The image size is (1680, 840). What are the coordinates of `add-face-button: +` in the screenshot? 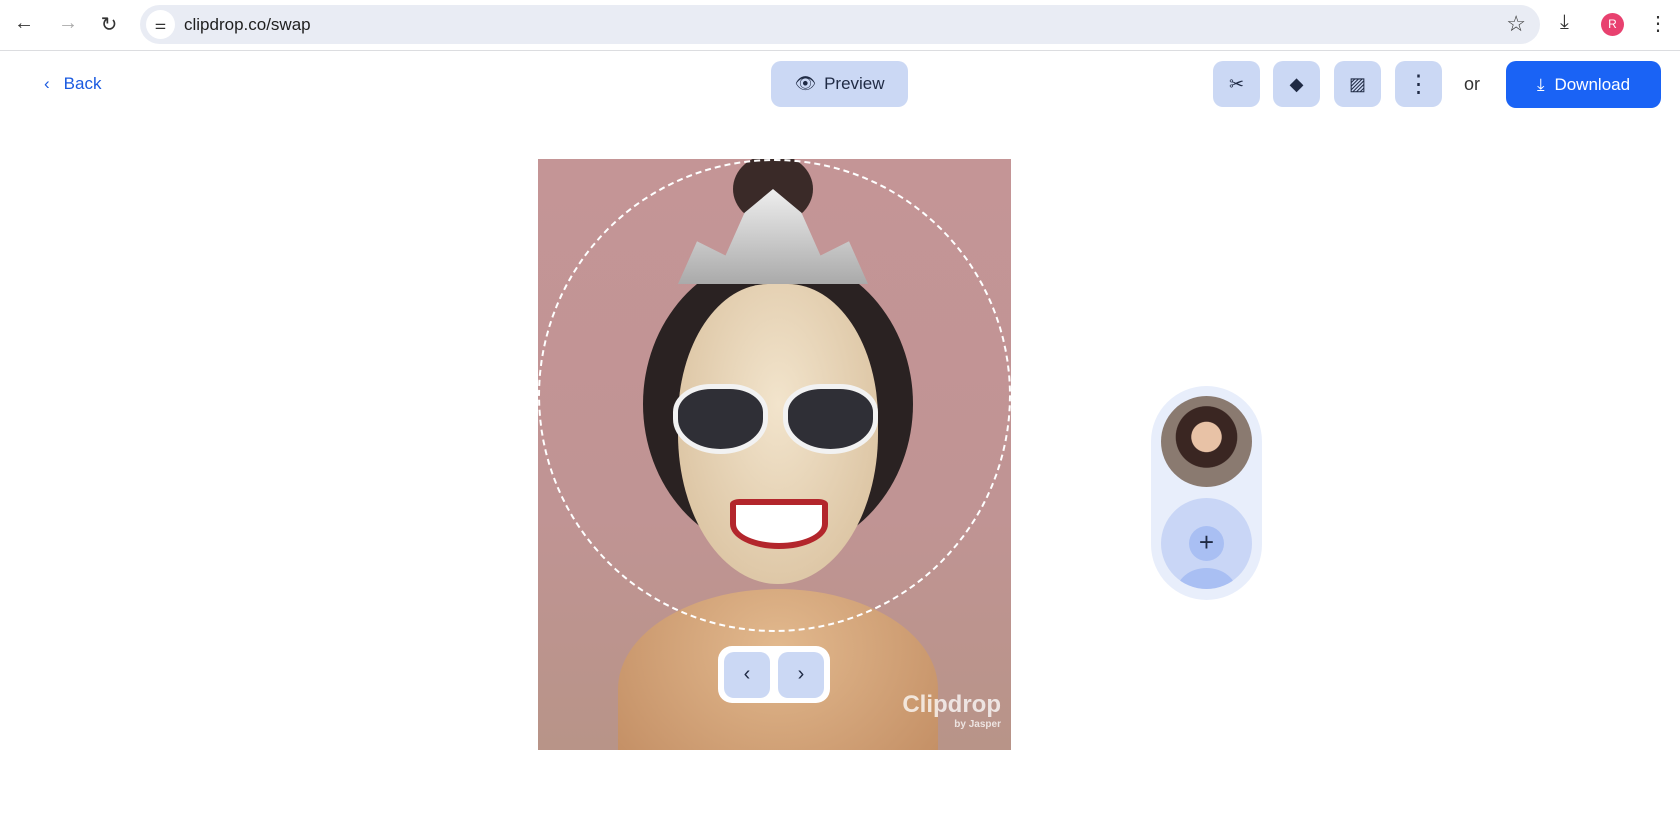 It's located at (1206, 543).